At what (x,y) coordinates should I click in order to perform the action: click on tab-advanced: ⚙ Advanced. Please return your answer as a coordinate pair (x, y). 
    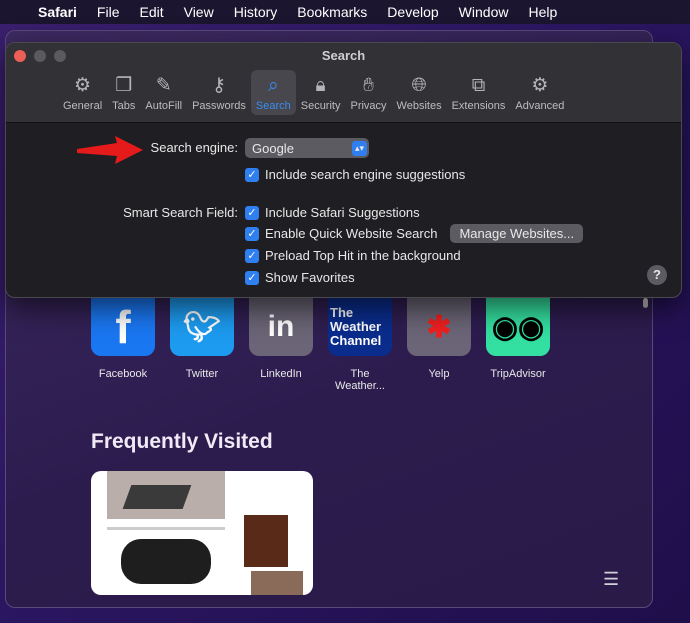
    Looking at the image, I should click on (539, 92).